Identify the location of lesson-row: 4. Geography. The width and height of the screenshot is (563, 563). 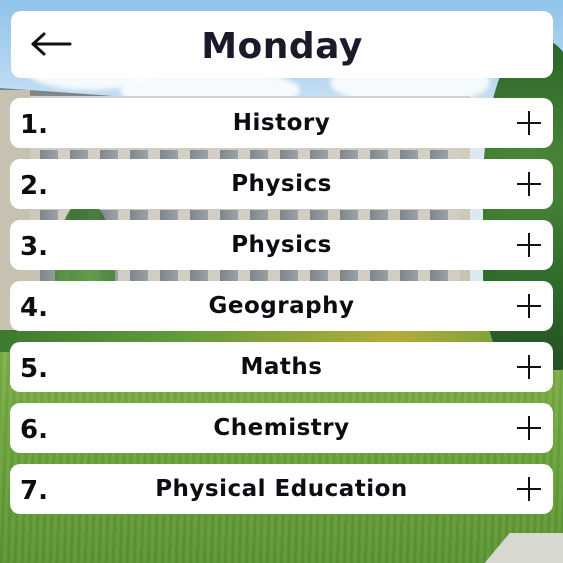
(281, 306).